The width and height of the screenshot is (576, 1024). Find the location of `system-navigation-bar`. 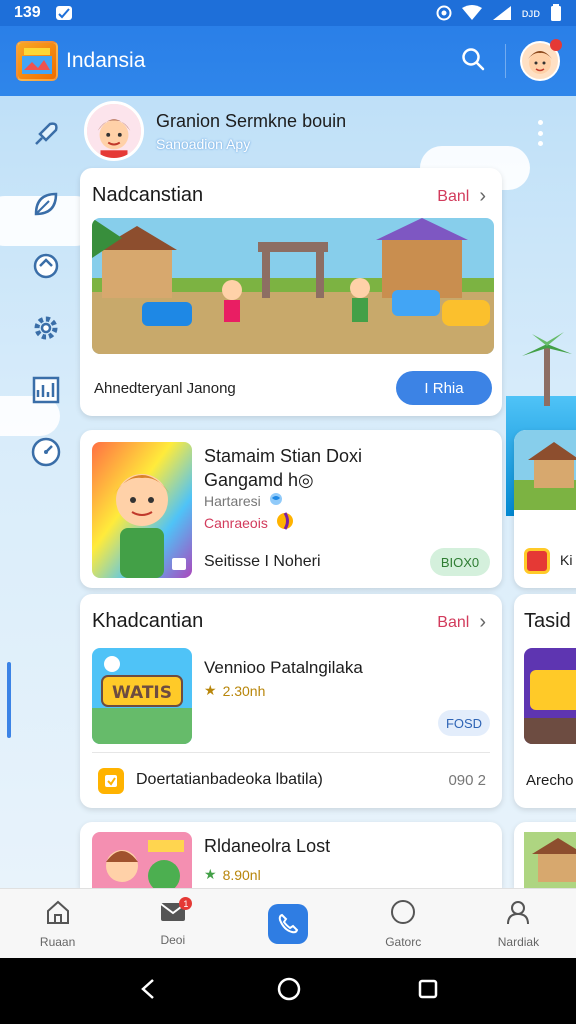

system-navigation-bar is located at coordinates (288, 991).